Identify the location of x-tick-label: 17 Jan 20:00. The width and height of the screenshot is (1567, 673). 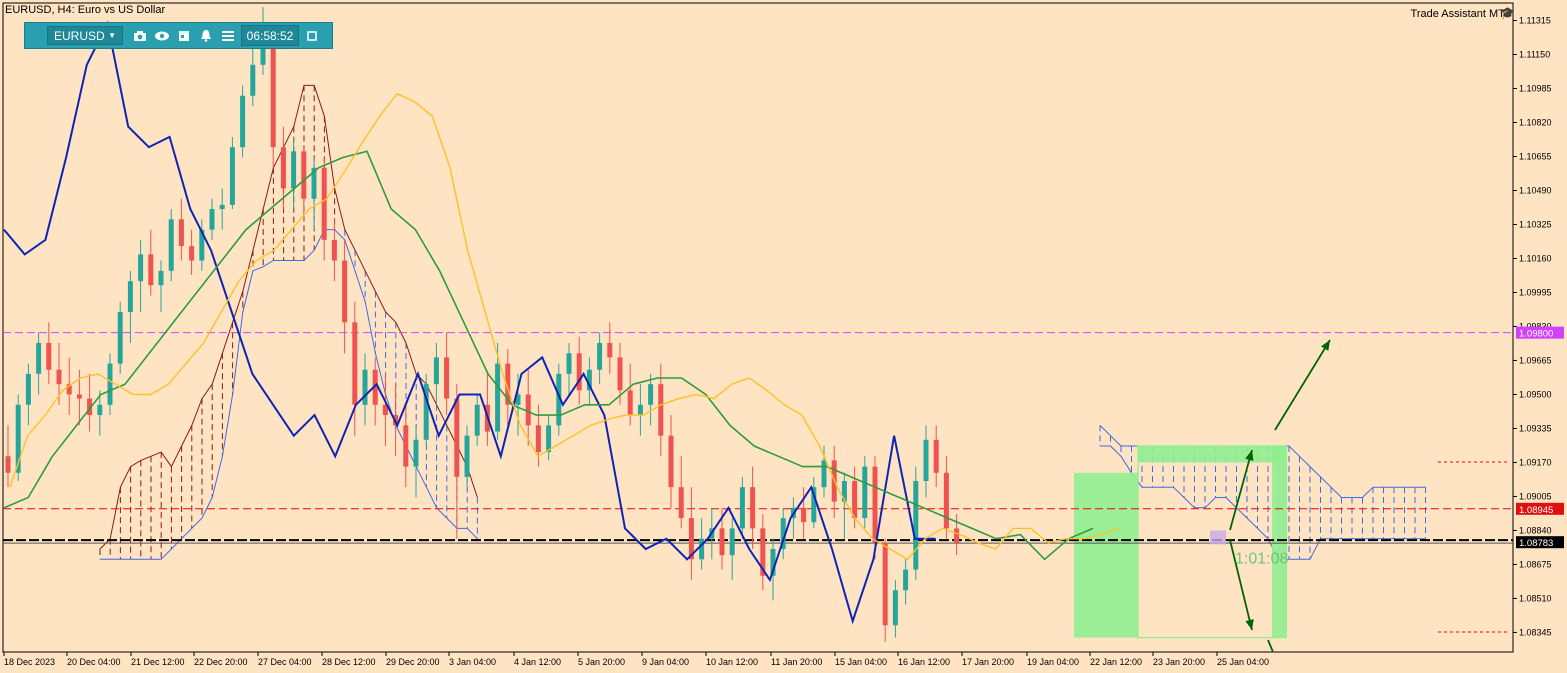
(988, 662).